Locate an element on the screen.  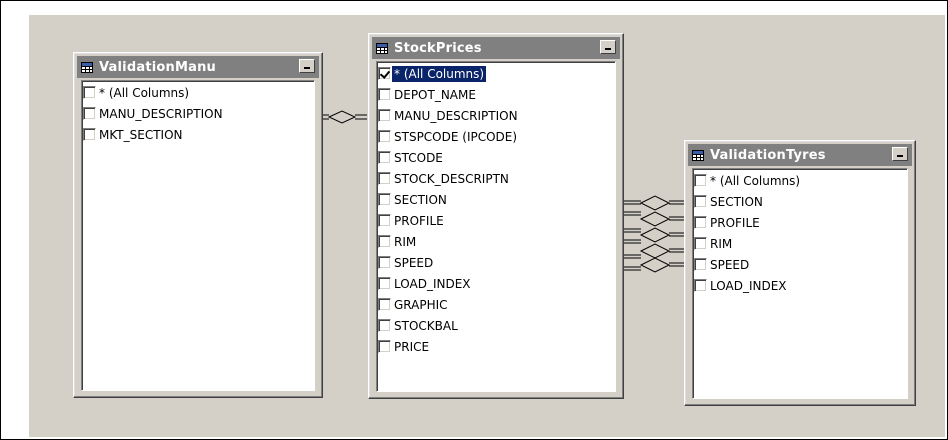
column-label: STSPCODE (IPCODE) is located at coordinates (456, 136).